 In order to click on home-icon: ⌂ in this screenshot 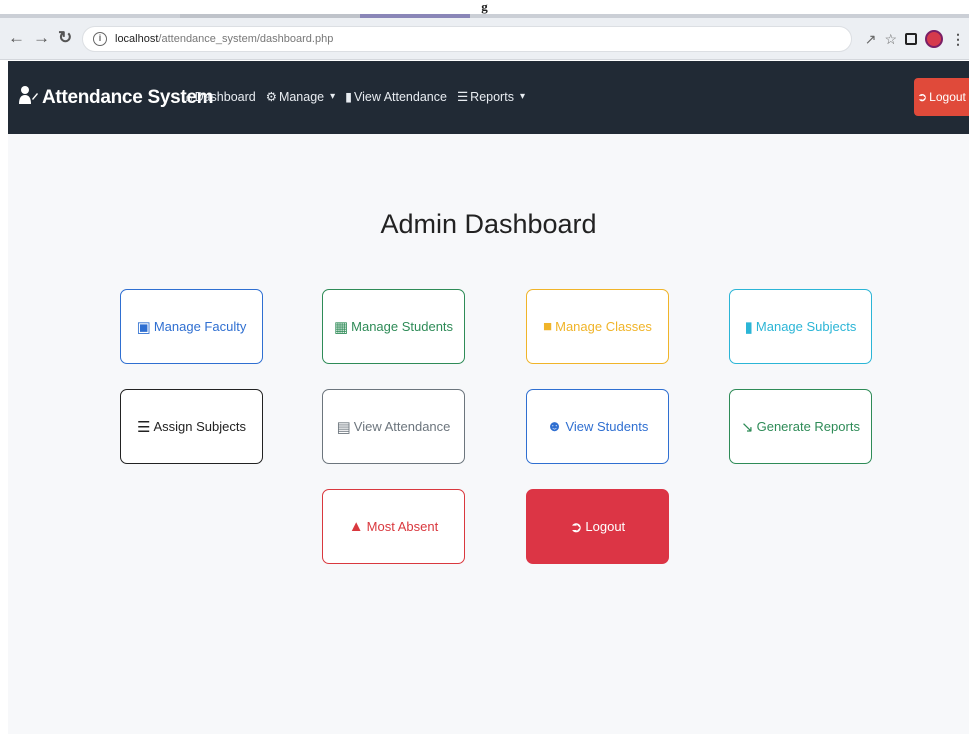, I will do `click(189, 96)`.